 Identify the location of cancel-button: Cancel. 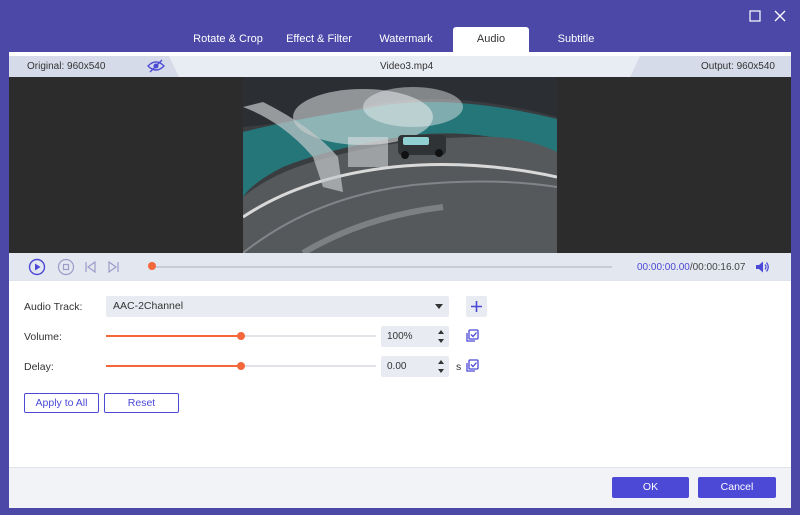
(737, 487).